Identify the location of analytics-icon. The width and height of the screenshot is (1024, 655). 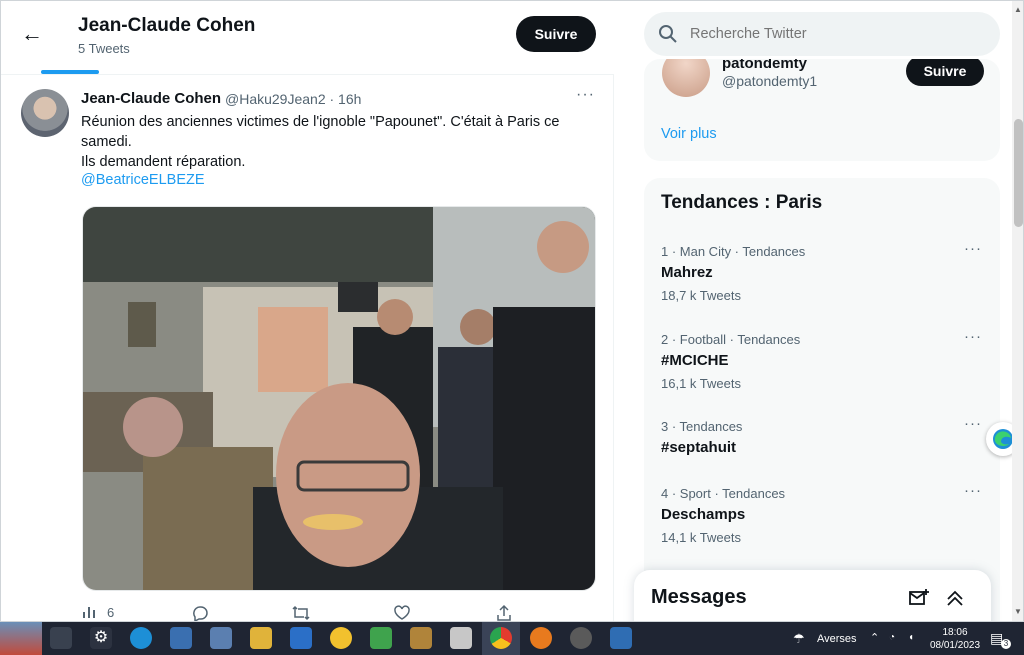
(89, 612).